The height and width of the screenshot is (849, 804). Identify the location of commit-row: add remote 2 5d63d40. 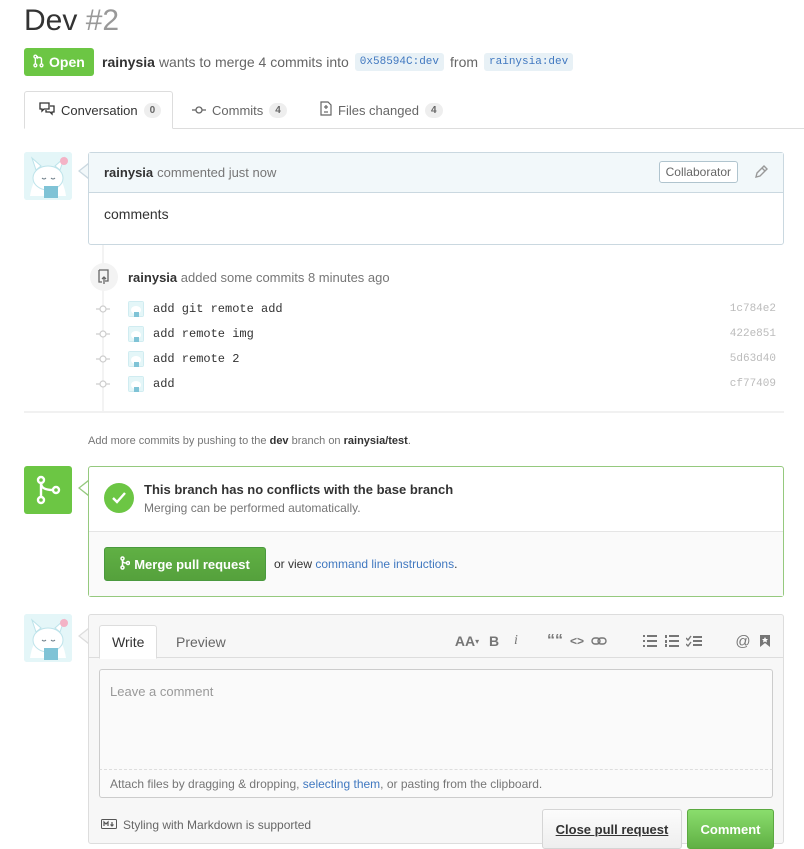
(436, 359).